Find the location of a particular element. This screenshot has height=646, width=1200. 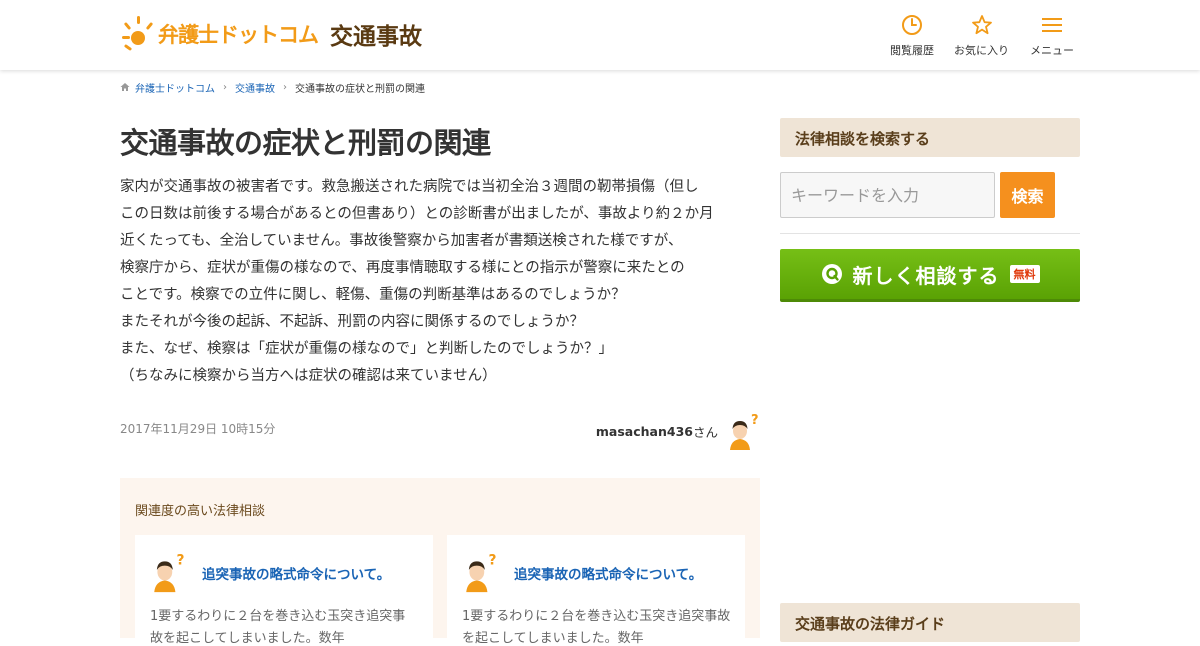

search-button: 検索 is located at coordinates (1027, 195).